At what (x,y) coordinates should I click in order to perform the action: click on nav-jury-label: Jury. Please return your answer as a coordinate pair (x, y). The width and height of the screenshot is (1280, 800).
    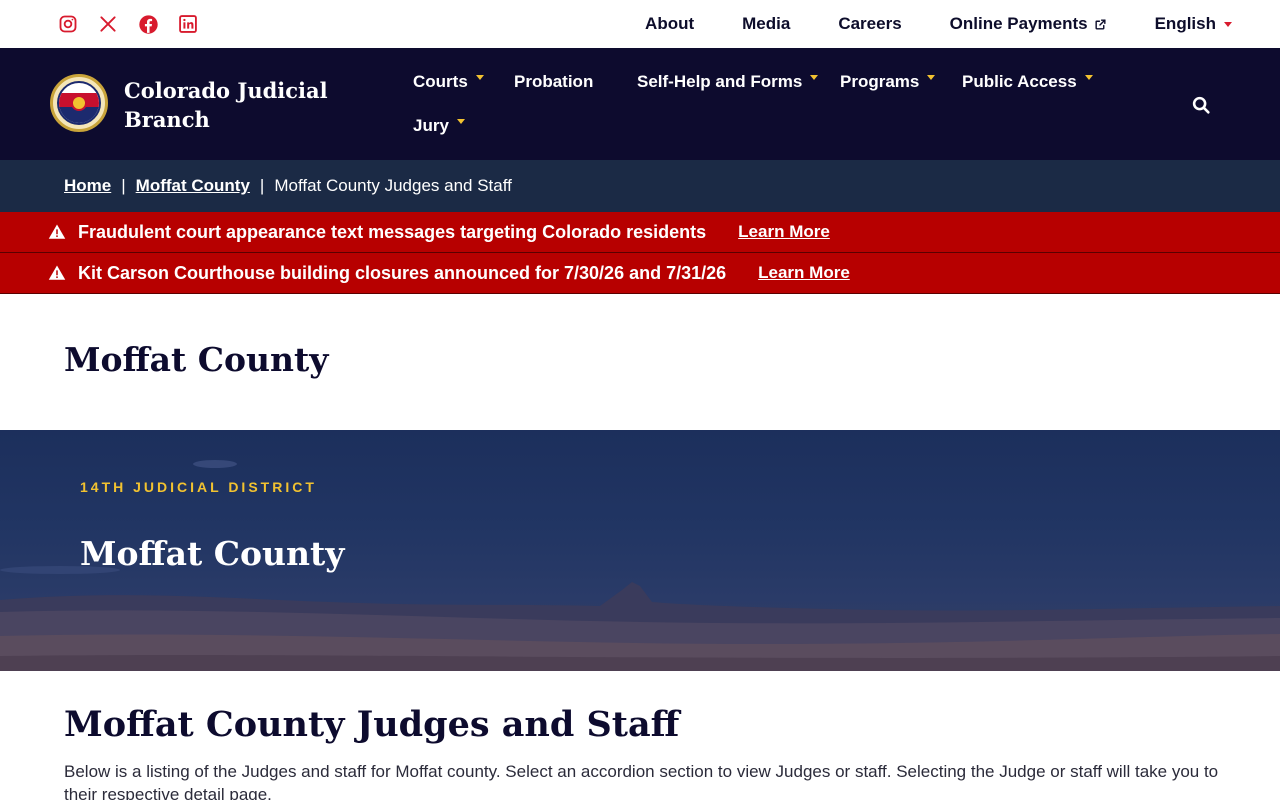
    Looking at the image, I should click on (431, 125).